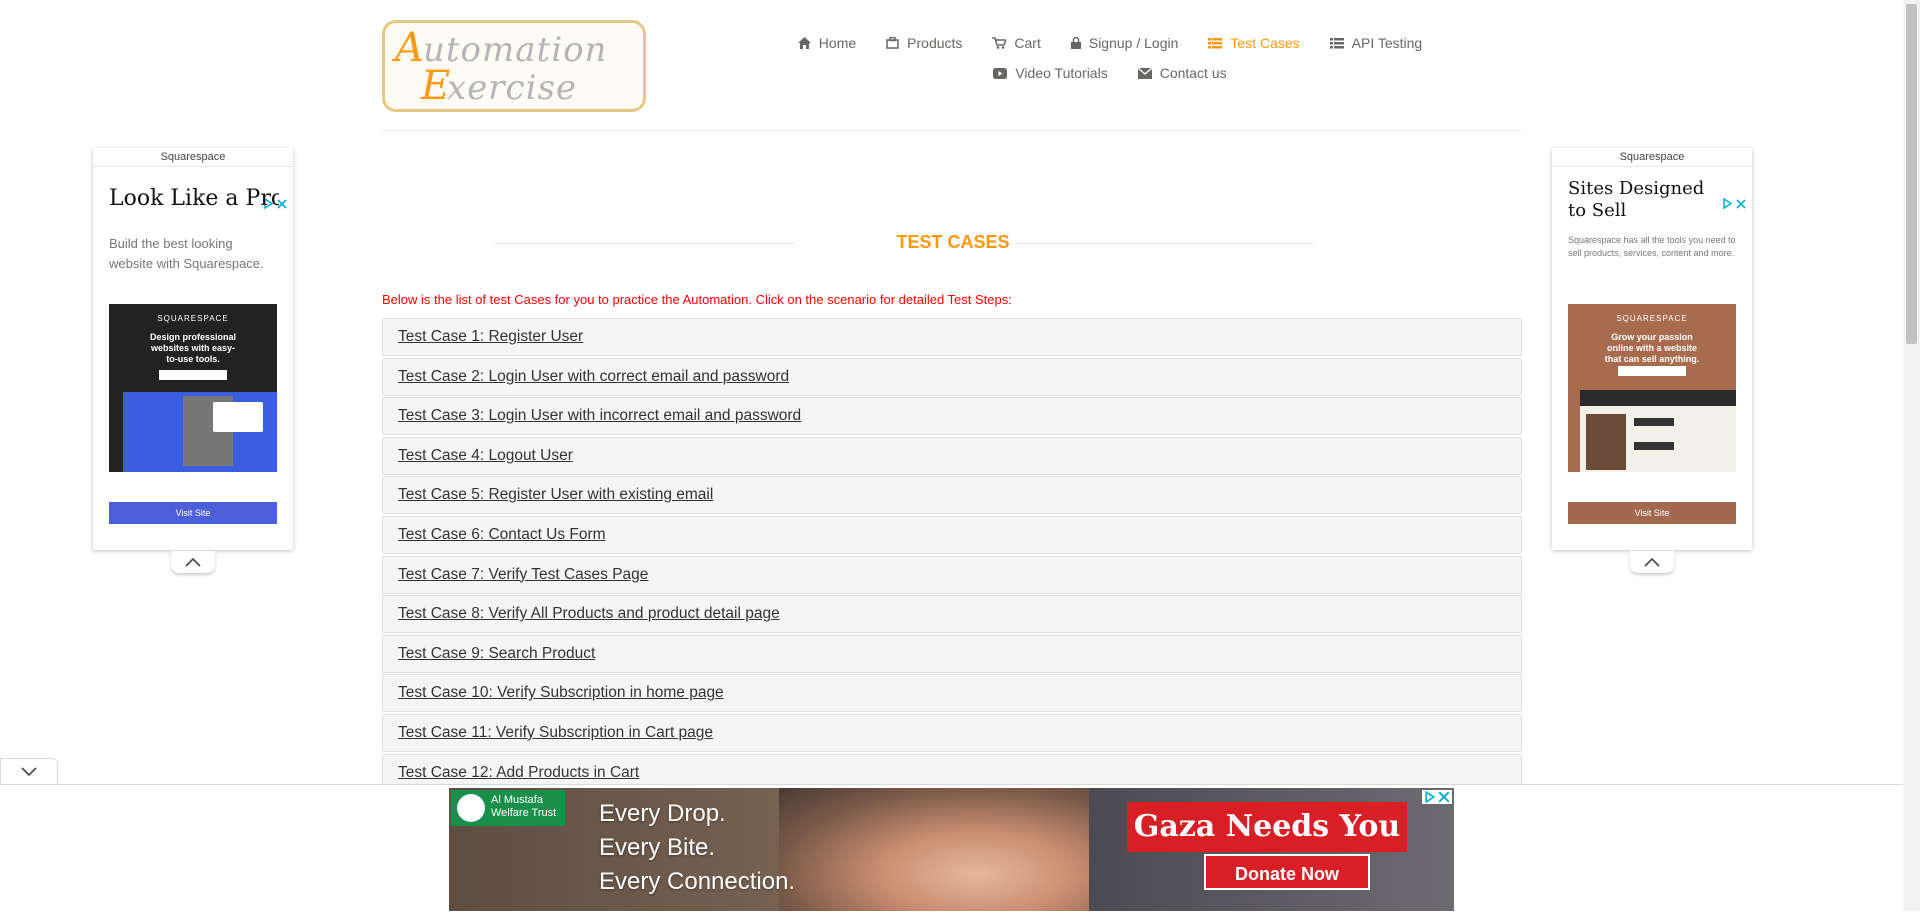 This screenshot has width=1920, height=912. I want to click on site-logo: A utomation E xercise, so click(514, 66).